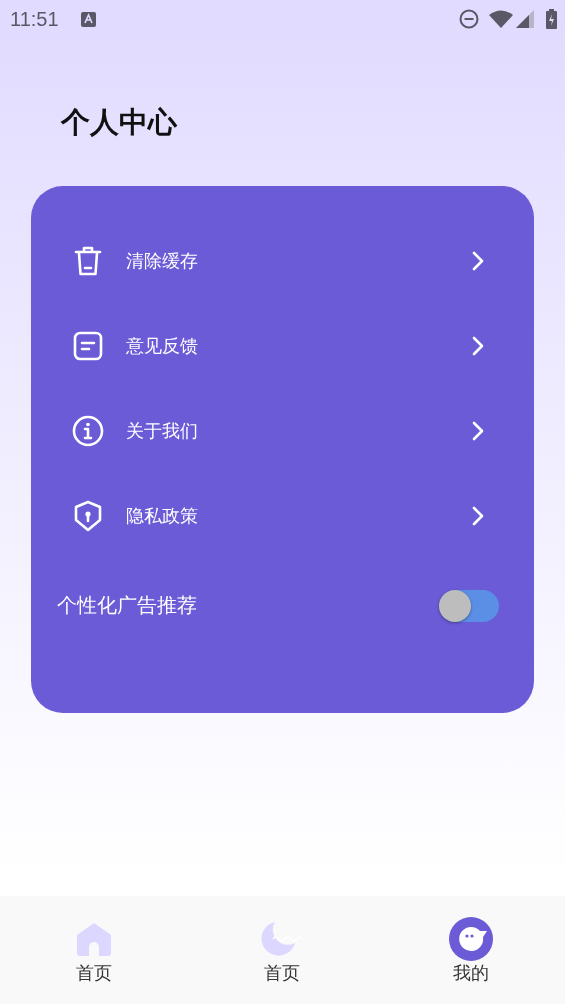 This screenshot has width=565, height=1004. Describe the element at coordinates (94, 939) in the screenshot. I see `house-icon` at that location.